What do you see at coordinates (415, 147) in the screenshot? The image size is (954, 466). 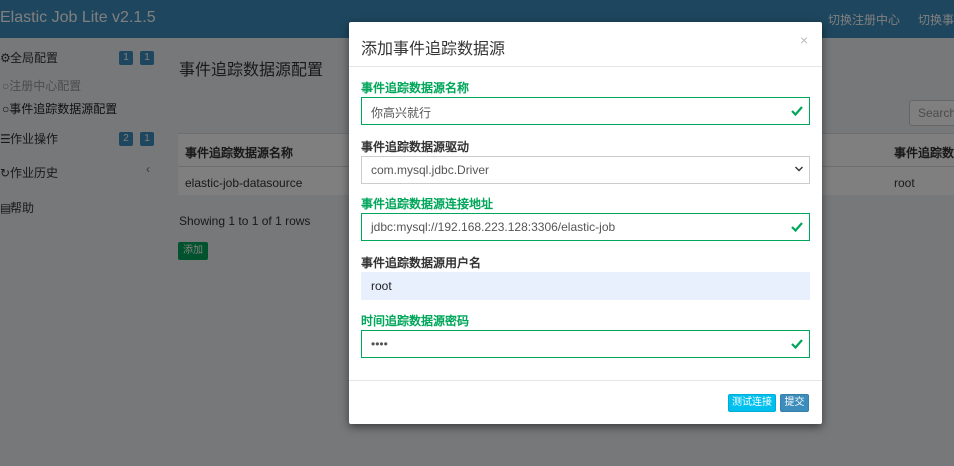 I see `field-label: 事件追踪数据源驱动` at bounding box center [415, 147].